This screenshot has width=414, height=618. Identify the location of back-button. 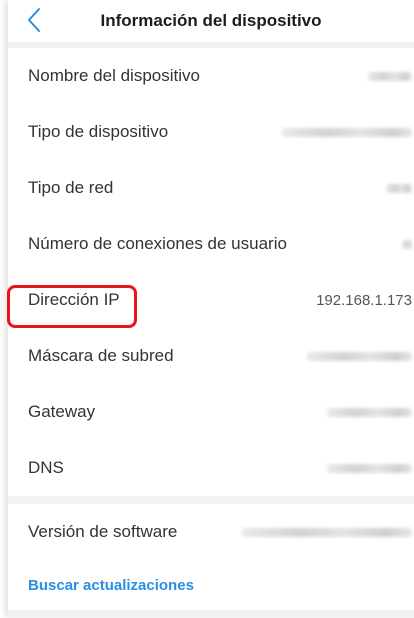
(34, 20).